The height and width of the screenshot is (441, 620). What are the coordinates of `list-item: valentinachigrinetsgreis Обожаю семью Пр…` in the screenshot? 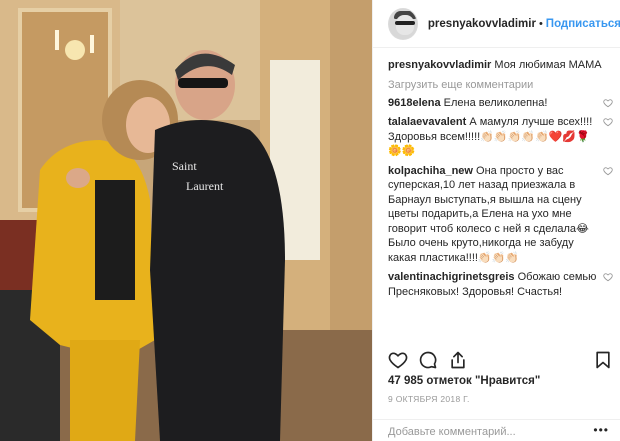 It's located at (500, 284).